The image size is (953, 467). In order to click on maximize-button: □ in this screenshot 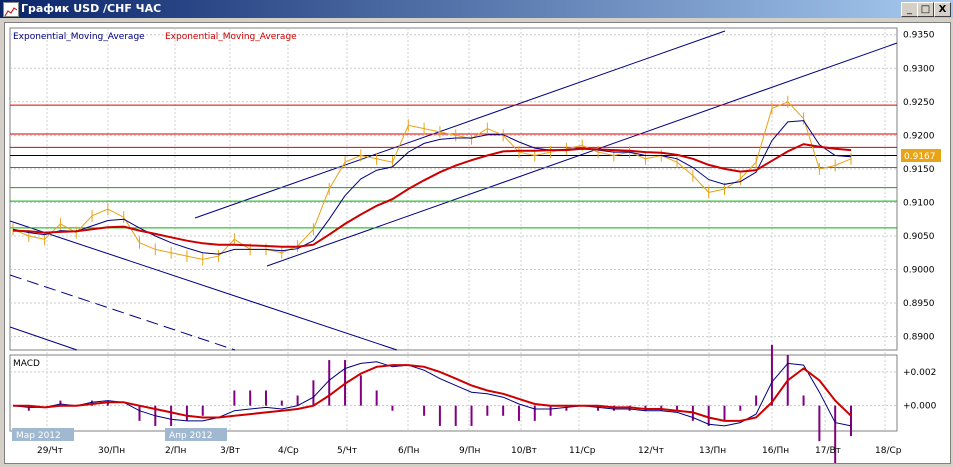, I will do `click(925, 9)`.